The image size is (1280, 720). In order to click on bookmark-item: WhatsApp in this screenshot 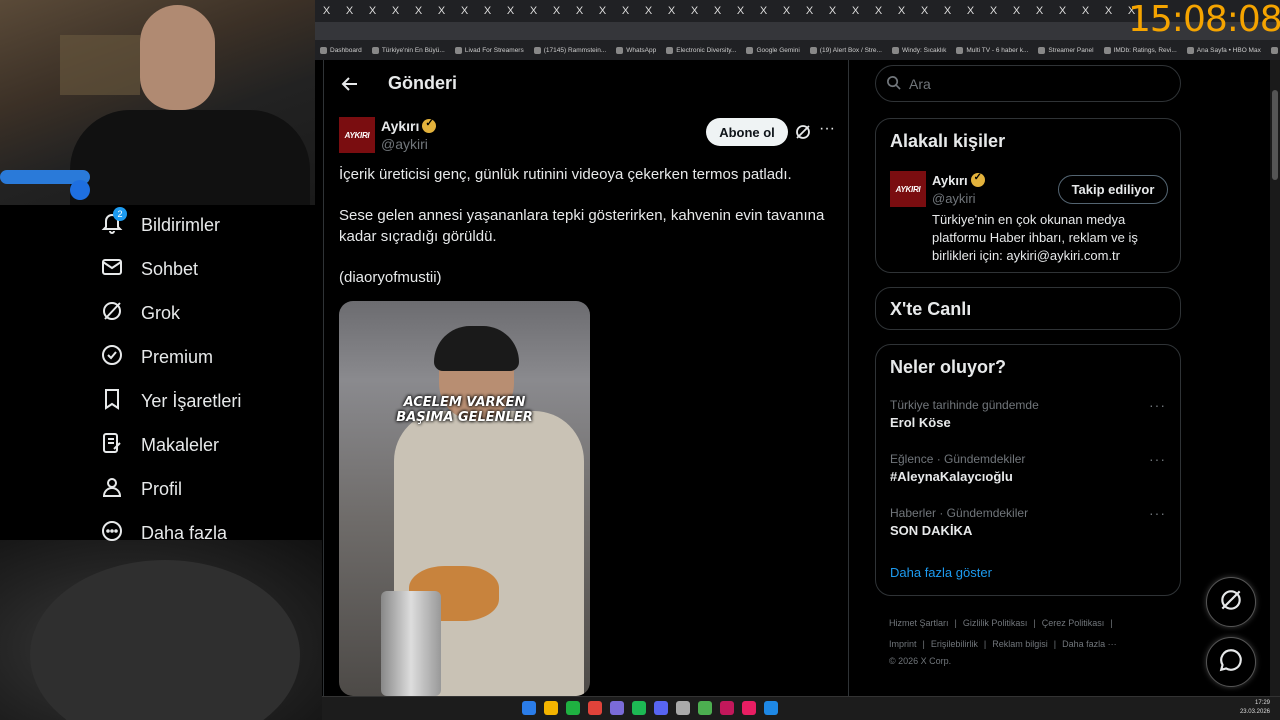, I will do `click(636, 50)`.